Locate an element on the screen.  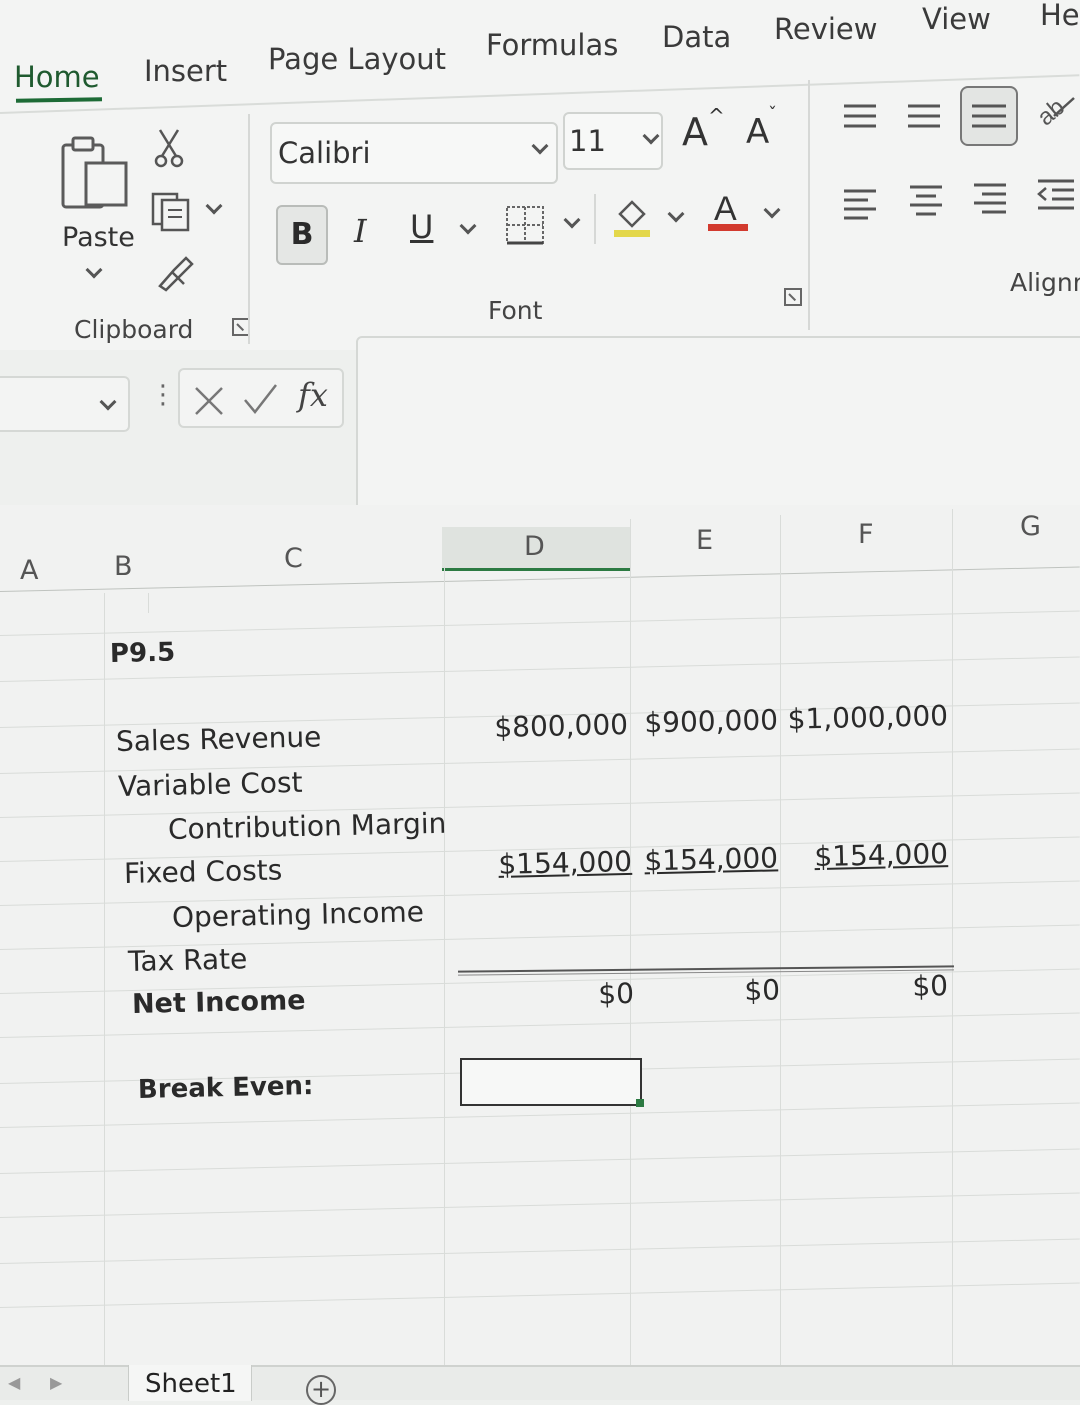
decrease-indent-button is located at coordinates (1056, 198).